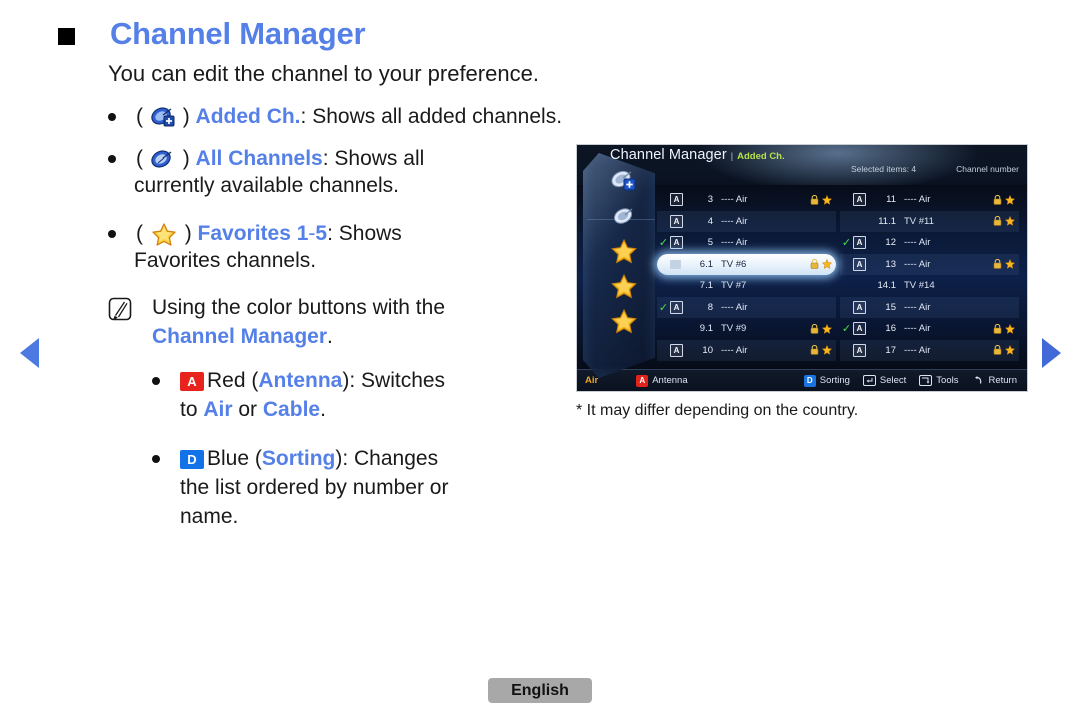 This screenshot has height=705, width=1080. I want to click on channel-row: ✓ A 5 ---- Air, so click(746, 243).